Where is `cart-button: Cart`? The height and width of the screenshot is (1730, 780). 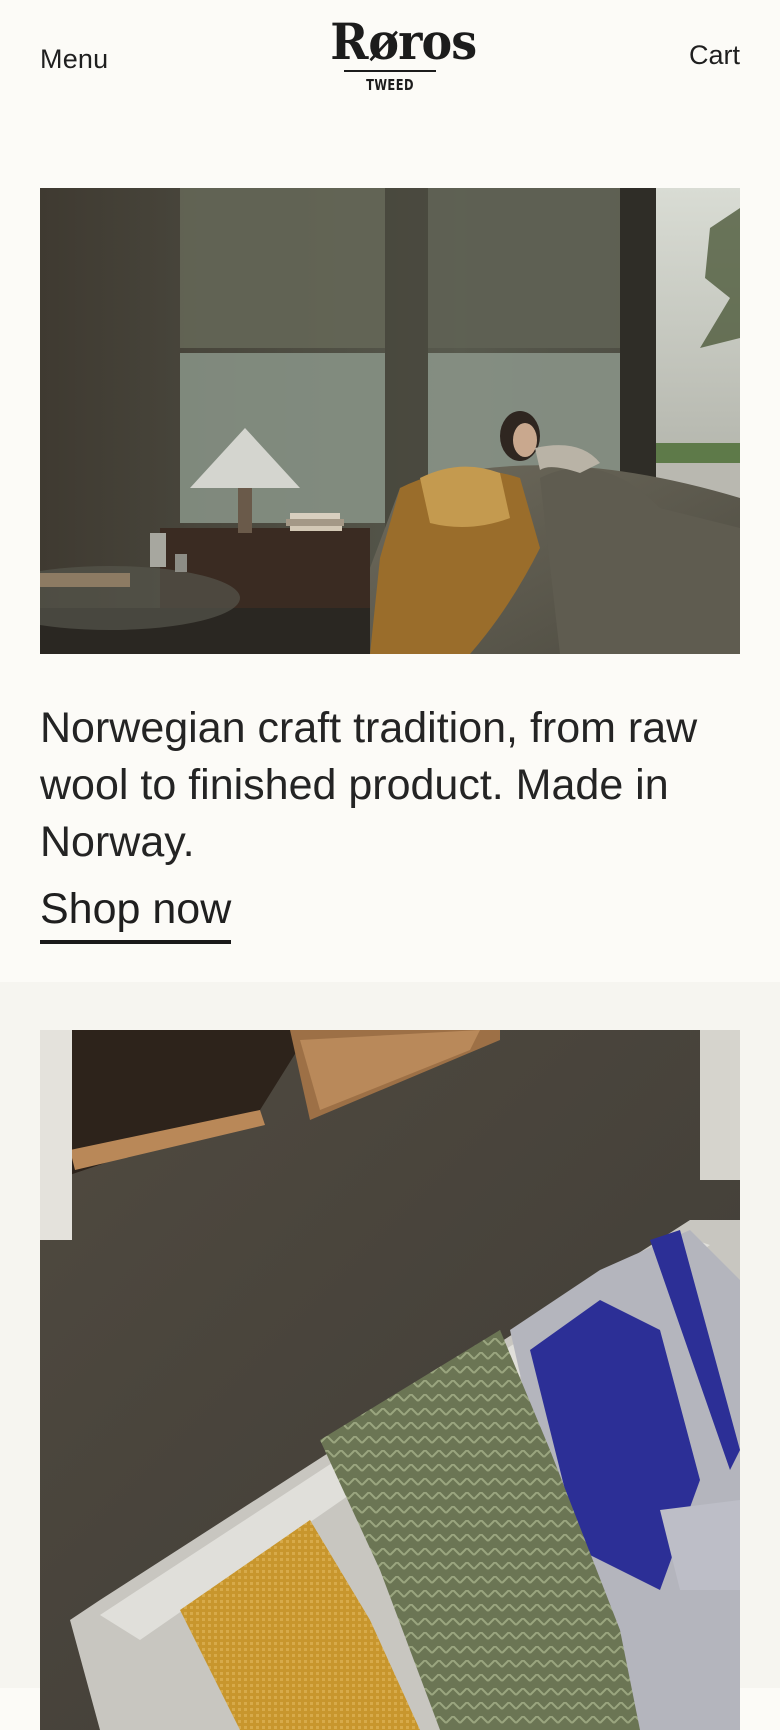 cart-button: Cart is located at coordinates (714, 55).